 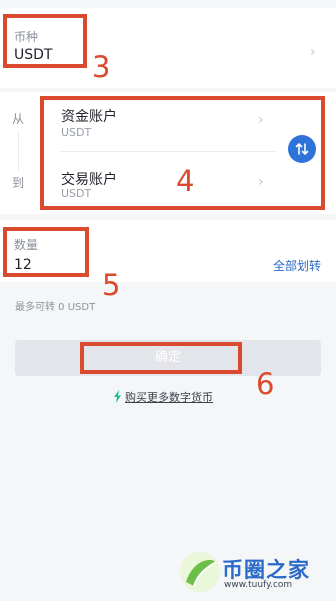 I want to click on watermark: 币圈之家 www.tuufy.com, so click(x=256, y=573).